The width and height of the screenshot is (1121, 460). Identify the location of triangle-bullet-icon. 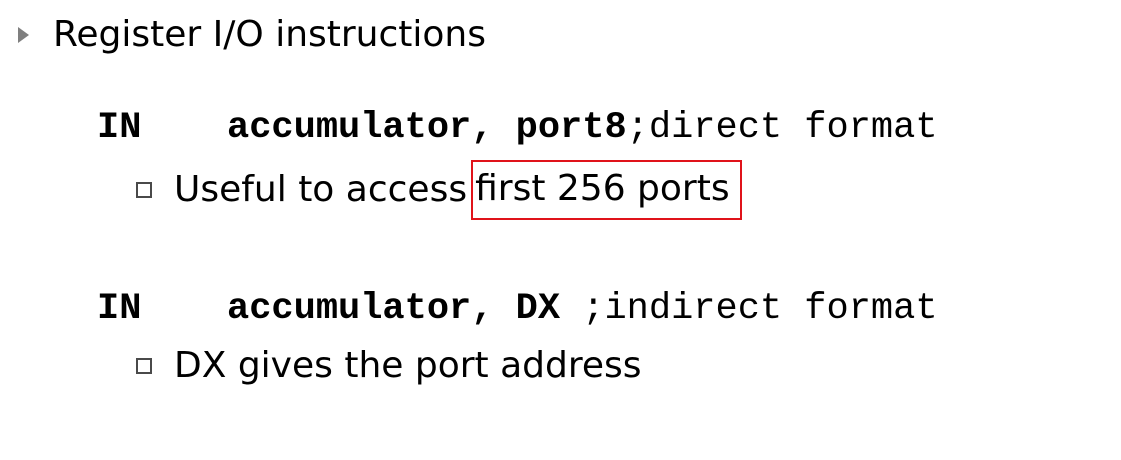
(23, 35).